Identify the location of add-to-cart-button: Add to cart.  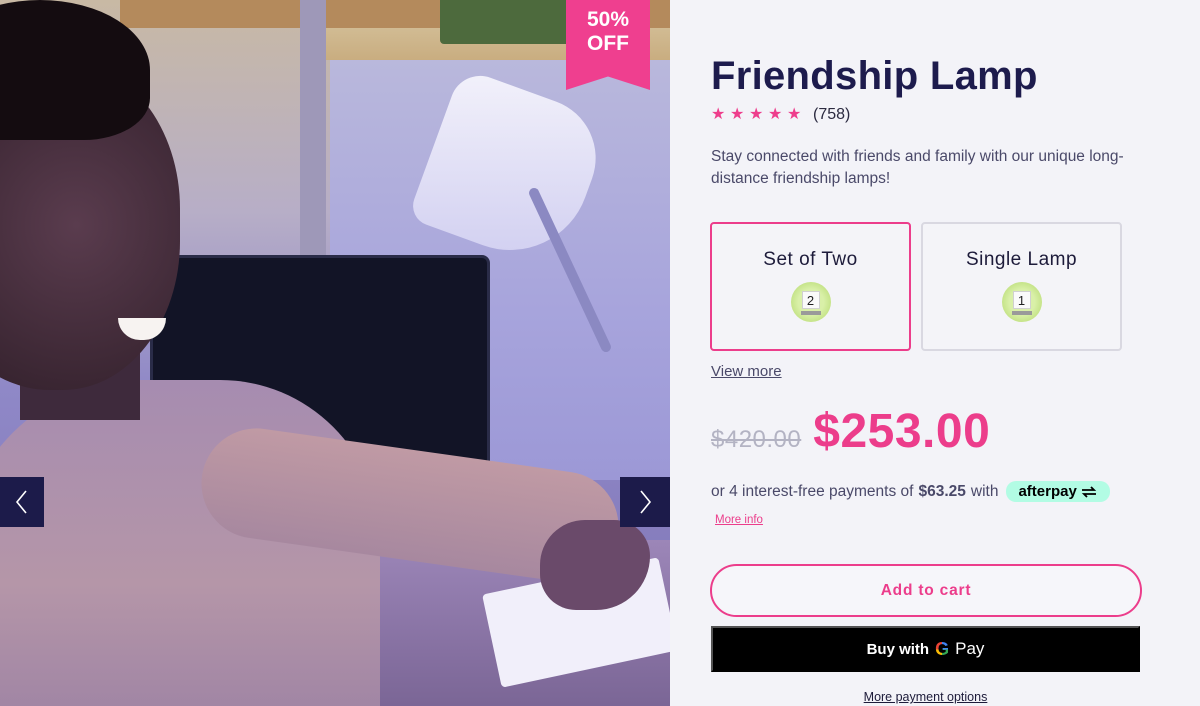
(926, 590).